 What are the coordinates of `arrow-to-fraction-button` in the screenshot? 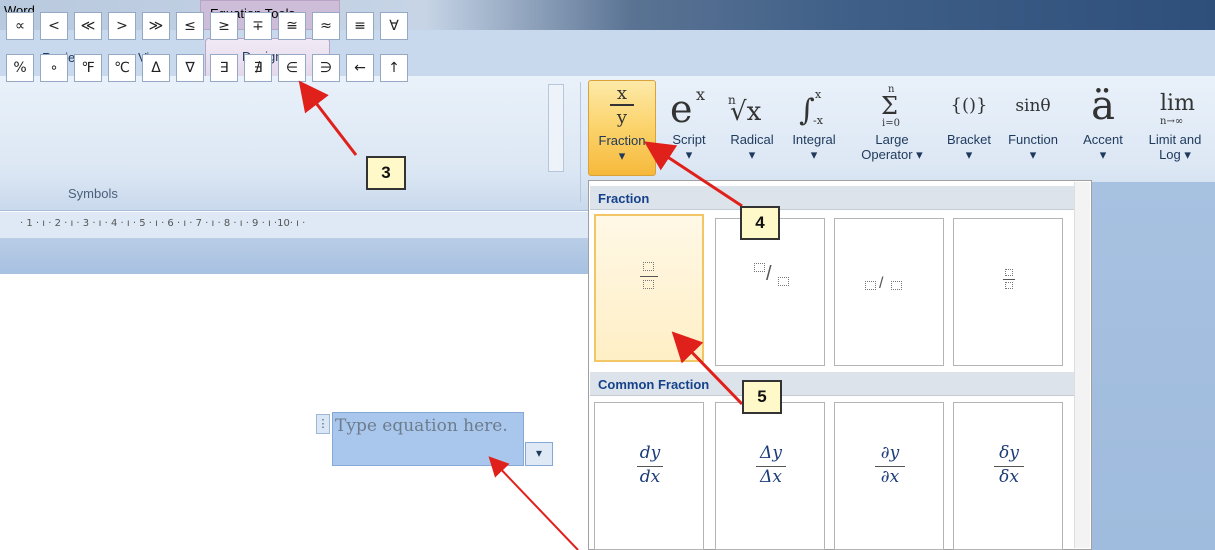 It's located at (693, 174).